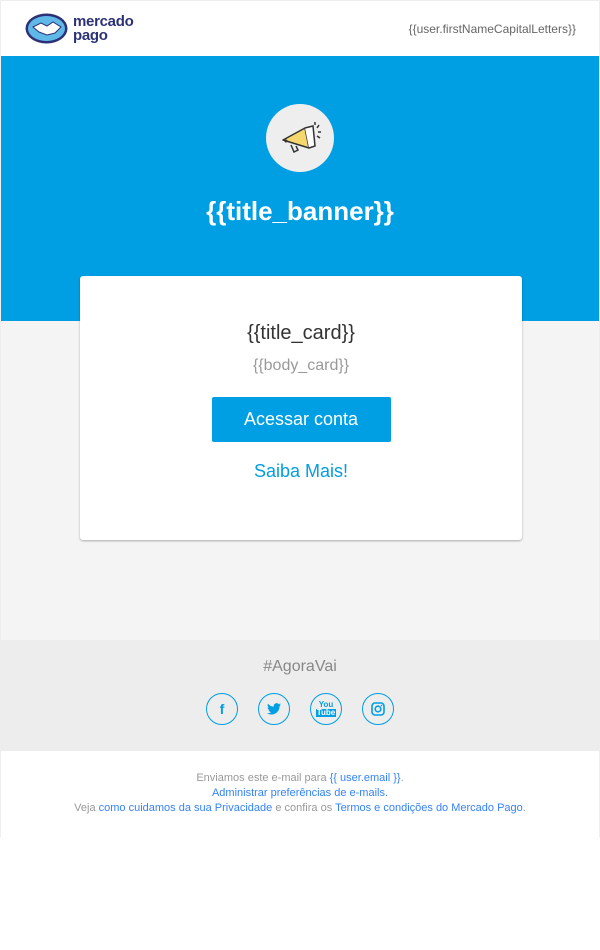  I want to click on access-account-button: Acessar conta, so click(301, 419).